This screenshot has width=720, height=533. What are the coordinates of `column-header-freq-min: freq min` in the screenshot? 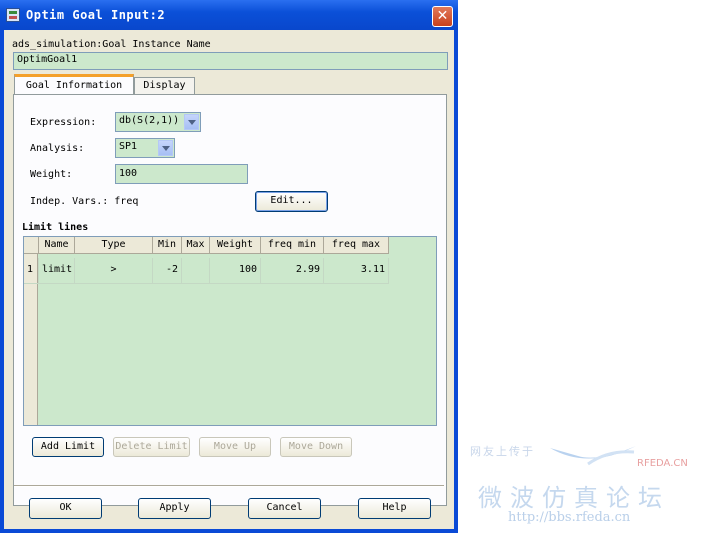 It's located at (292, 245).